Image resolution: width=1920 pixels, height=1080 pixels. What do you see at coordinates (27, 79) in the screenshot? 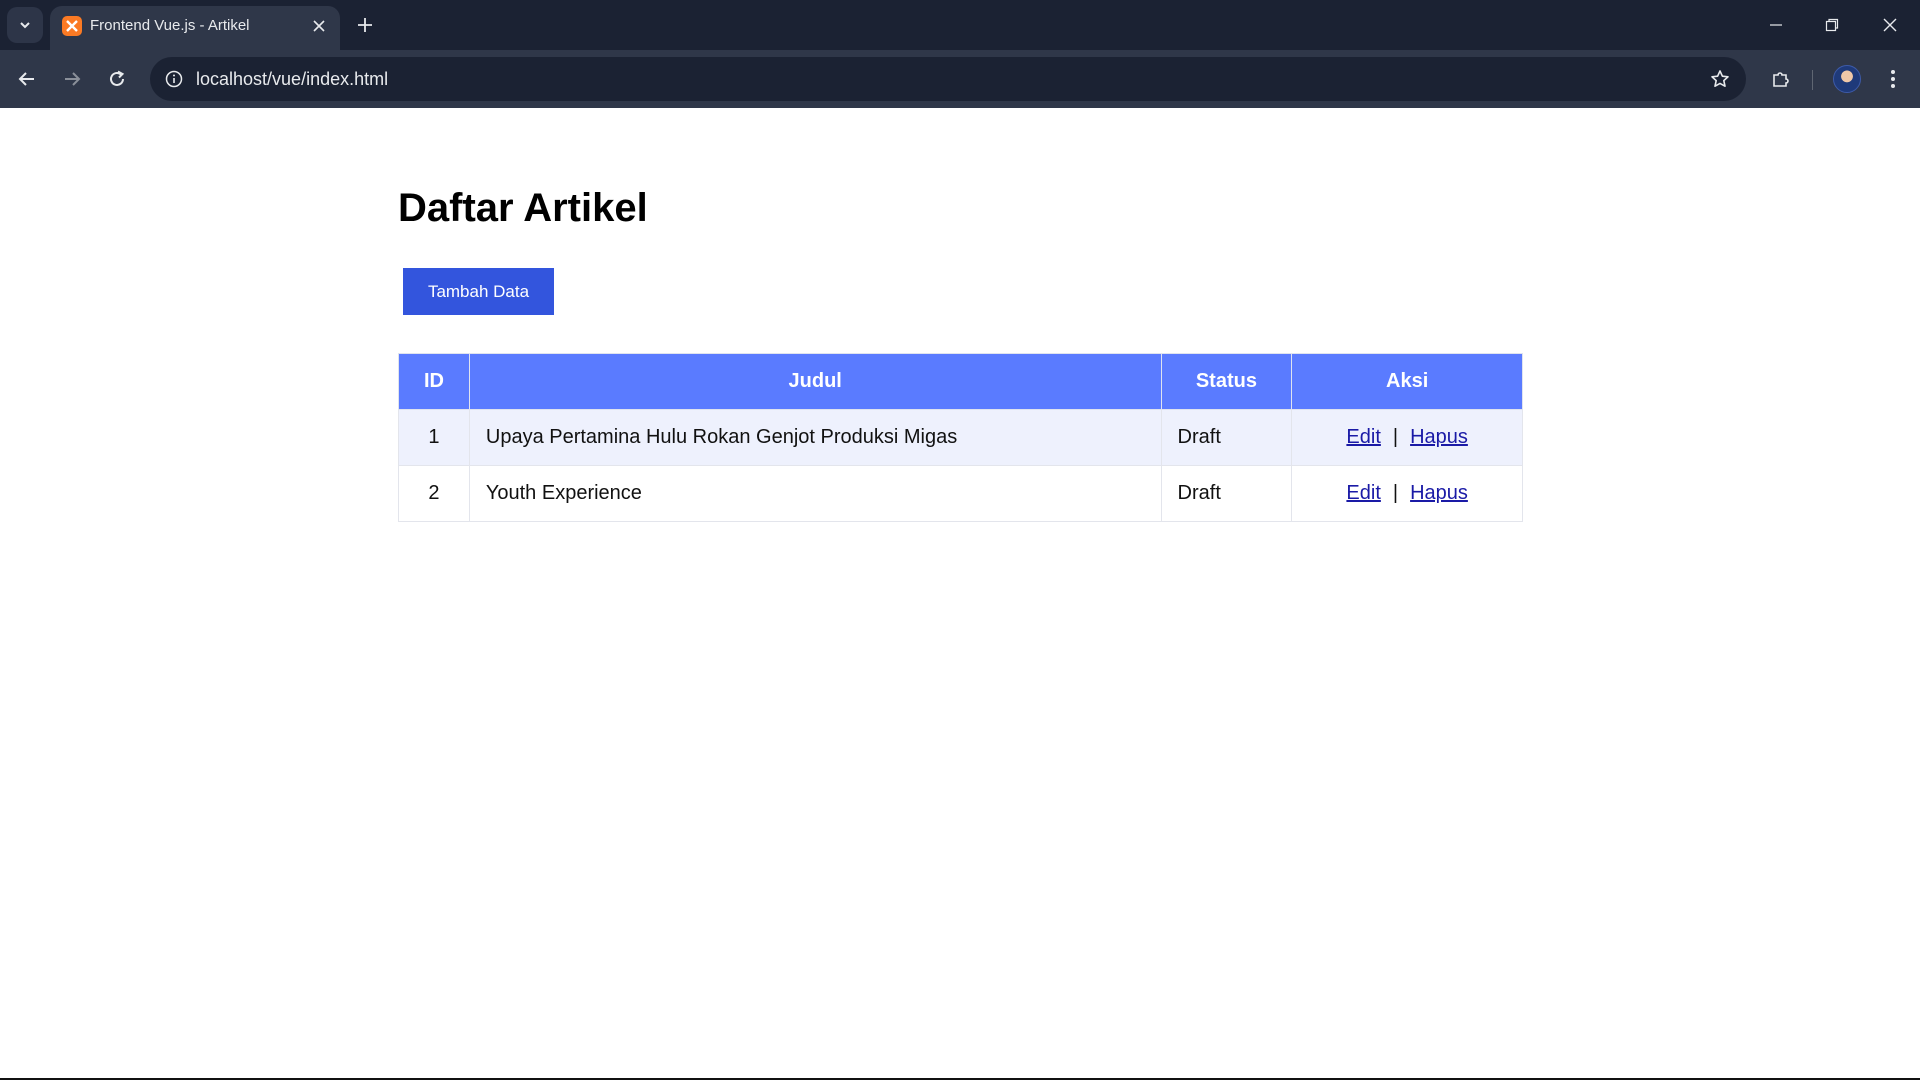
I see `back-arrow-icon` at bounding box center [27, 79].